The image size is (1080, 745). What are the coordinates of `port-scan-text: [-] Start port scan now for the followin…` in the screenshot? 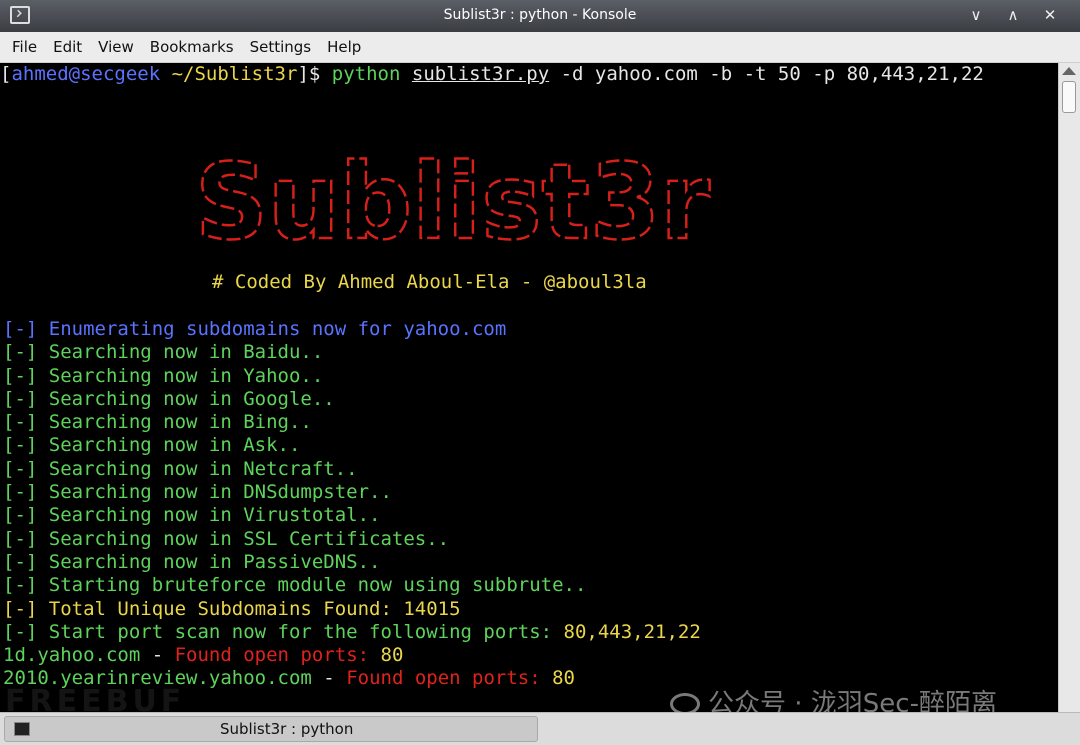 It's located at (283, 631).